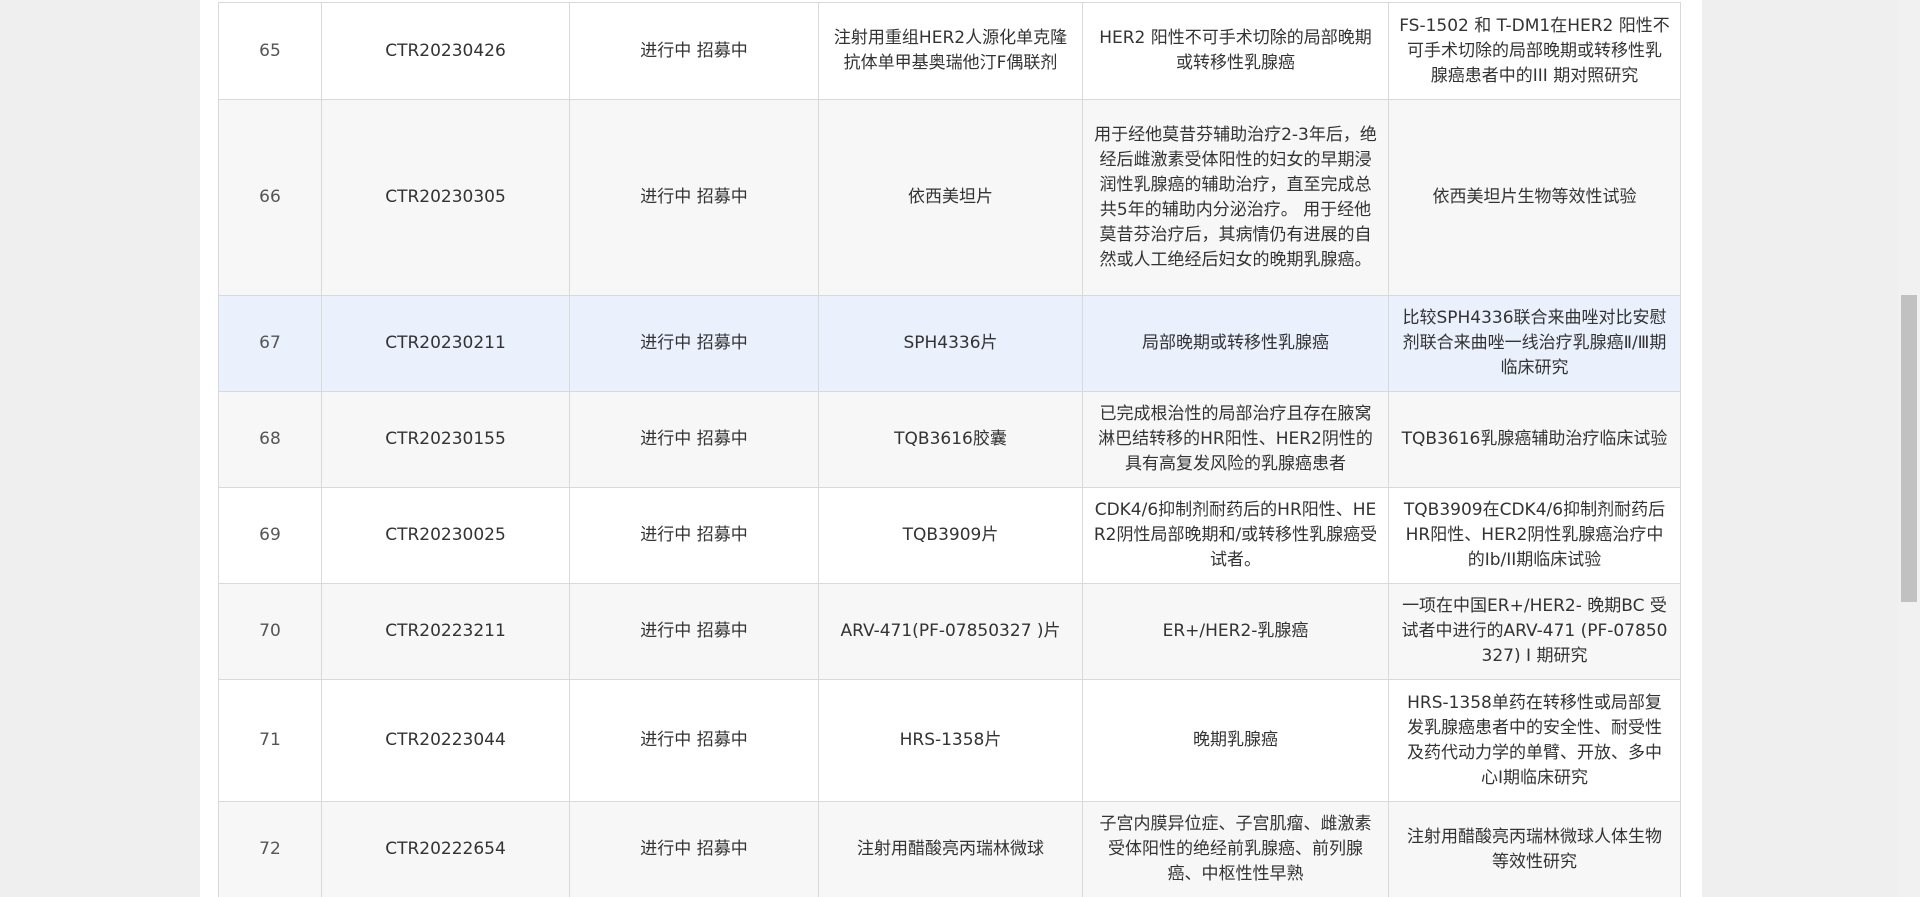  What do you see at coordinates (270, 343) in the screenshot?
I see `row-number: 67` at bounding box center [270, 343].